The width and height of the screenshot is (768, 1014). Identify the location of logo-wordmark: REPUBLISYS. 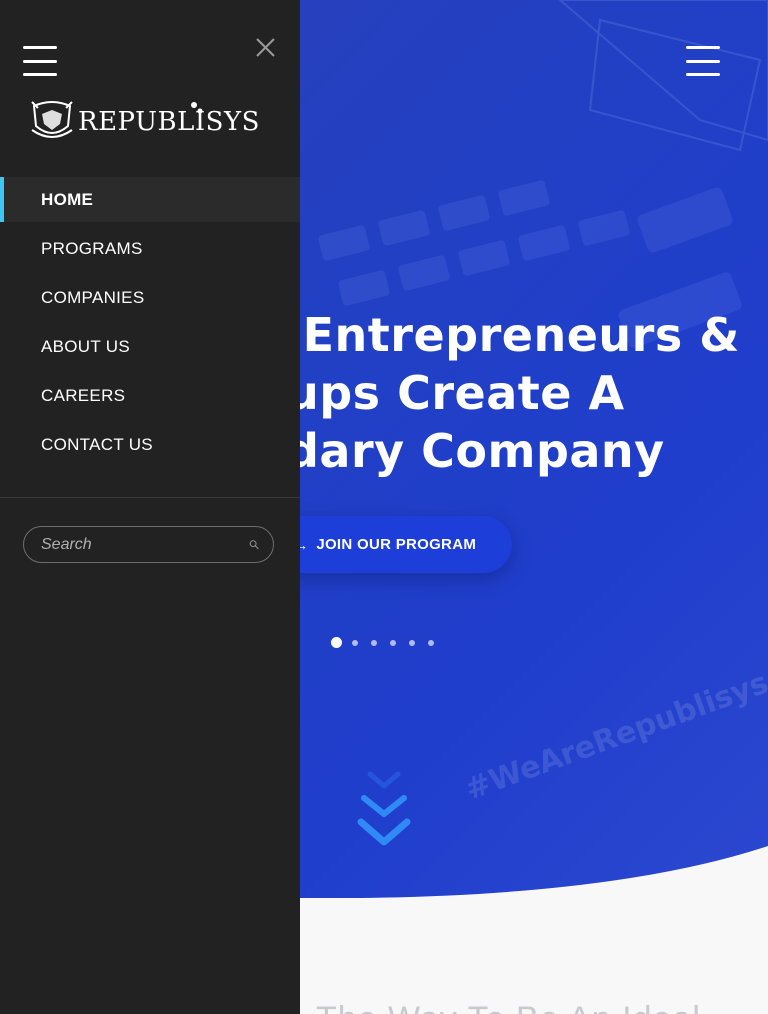
(169, 119).